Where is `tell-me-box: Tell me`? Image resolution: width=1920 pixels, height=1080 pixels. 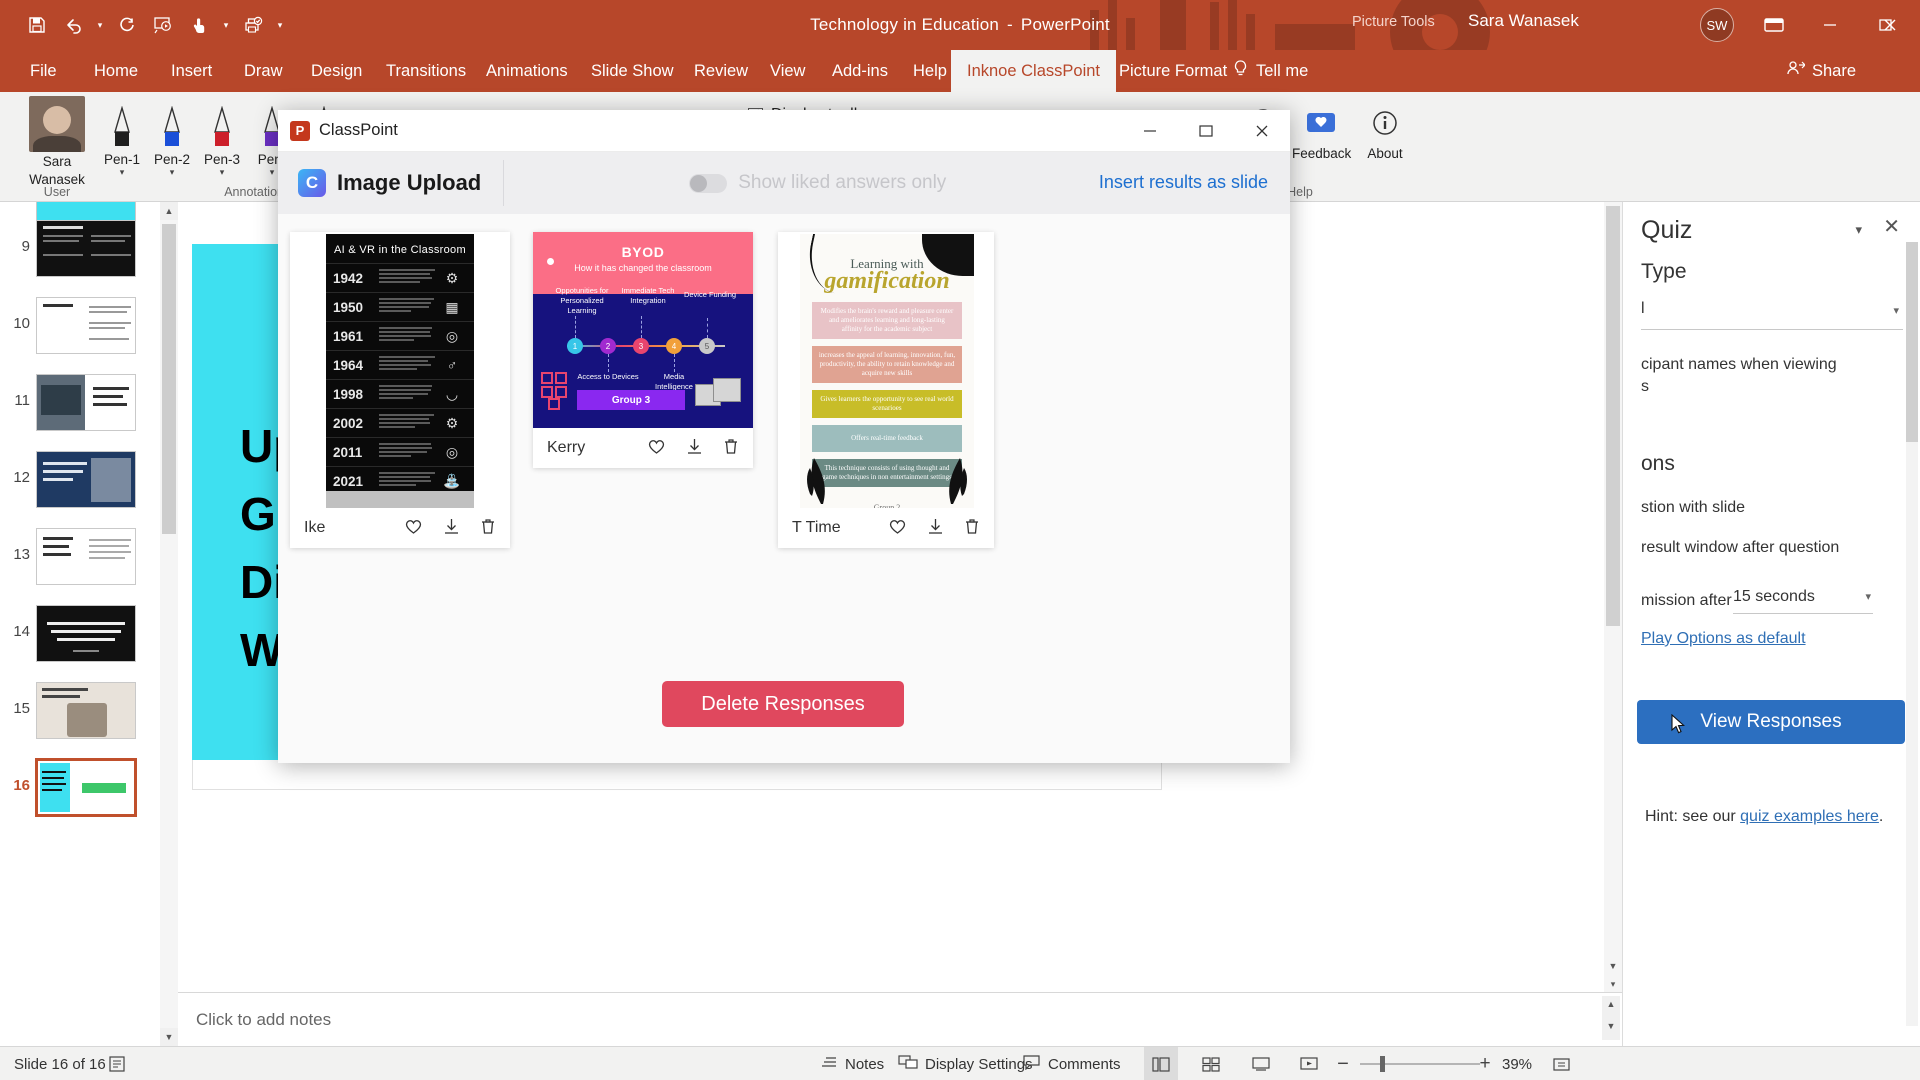
tell-me-box: Tell me is located at coordinates (1270, 71).